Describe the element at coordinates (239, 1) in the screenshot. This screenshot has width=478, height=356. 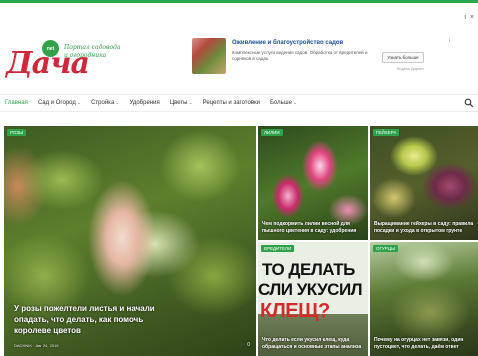
I see `top-accent-bar` at that location.